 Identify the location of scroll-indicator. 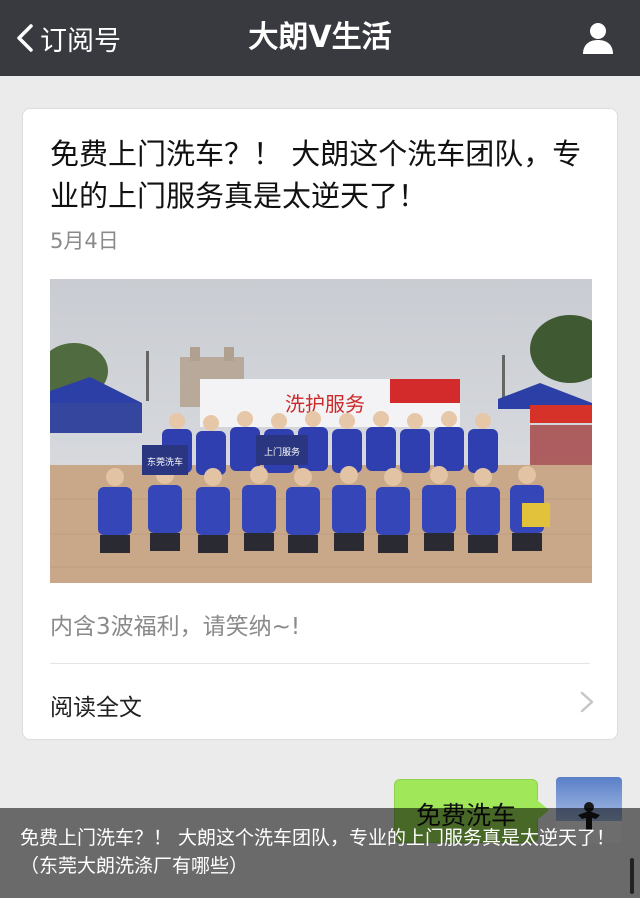
(632, 876).